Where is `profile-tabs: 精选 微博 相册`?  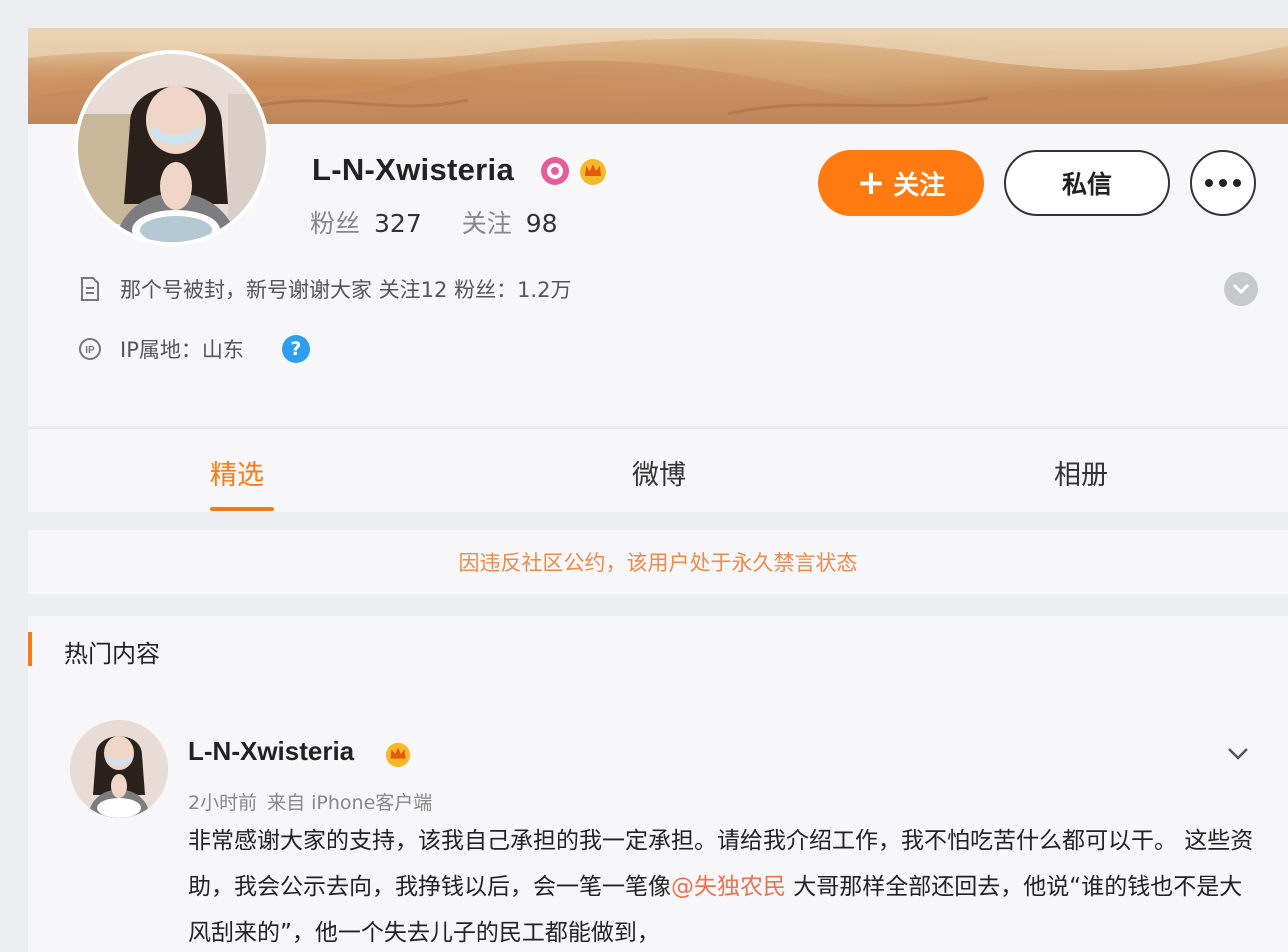 profile-tabs: 精选 微博 相册 is located at coordinates (658, 470).